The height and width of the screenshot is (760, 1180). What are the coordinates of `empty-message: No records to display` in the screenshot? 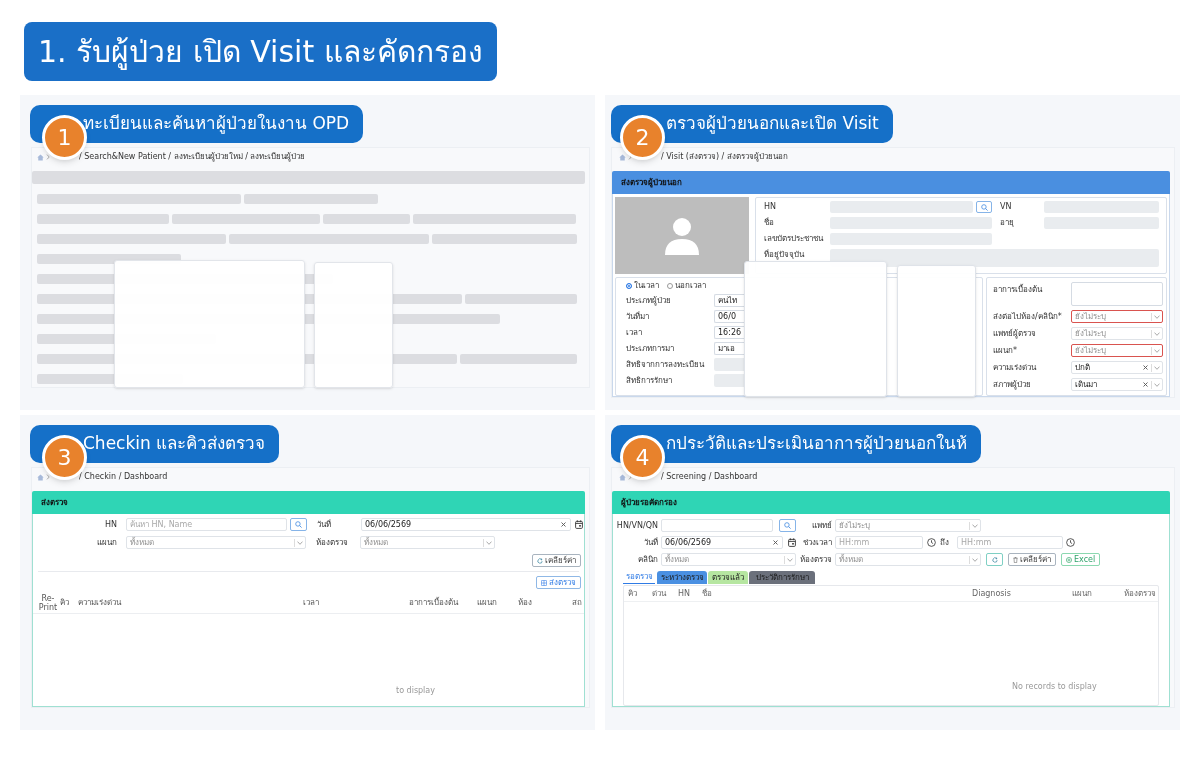 It's located at (1054, 687).